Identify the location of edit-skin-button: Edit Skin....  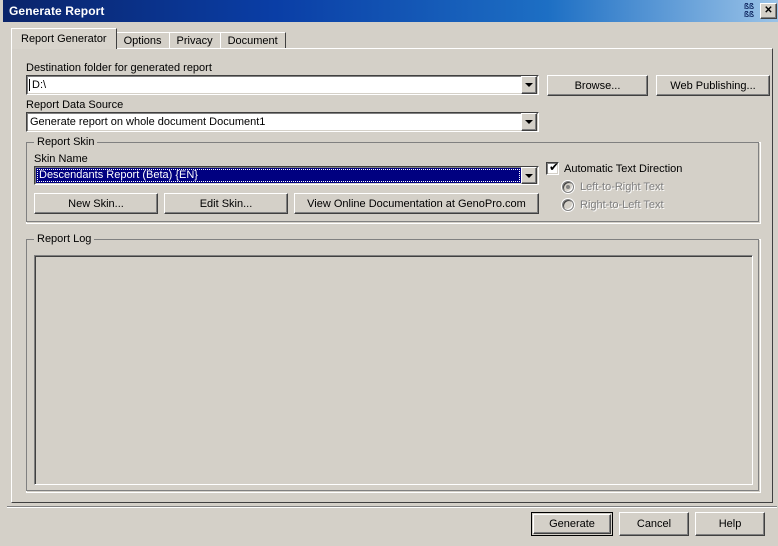
(226, 203).